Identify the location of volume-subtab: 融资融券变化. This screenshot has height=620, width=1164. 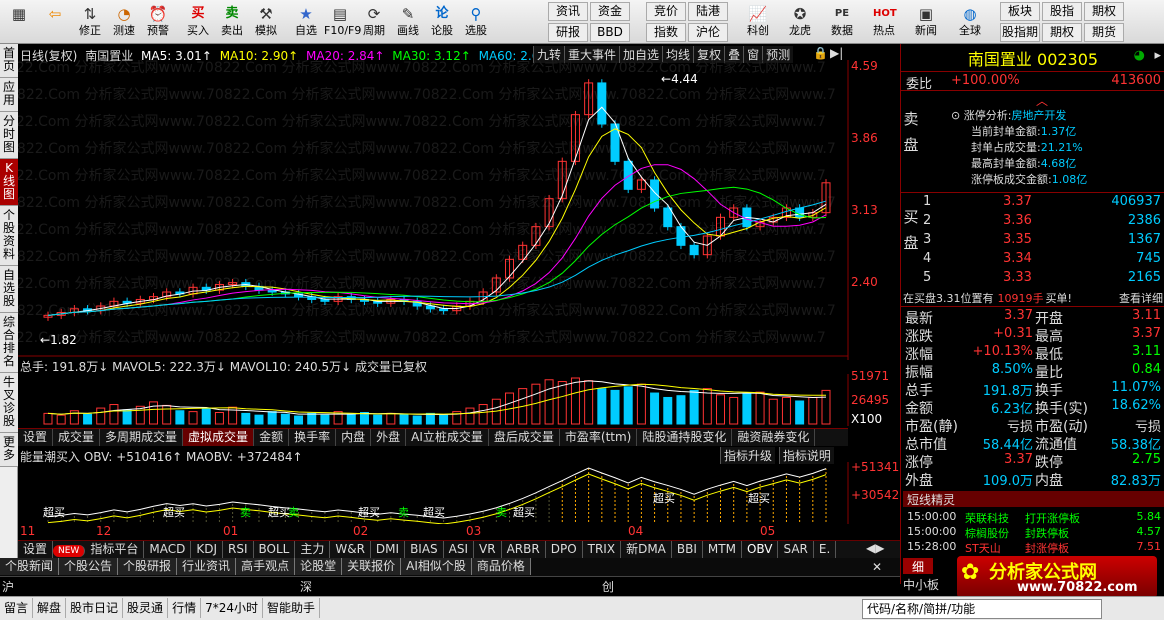
(774, 437).